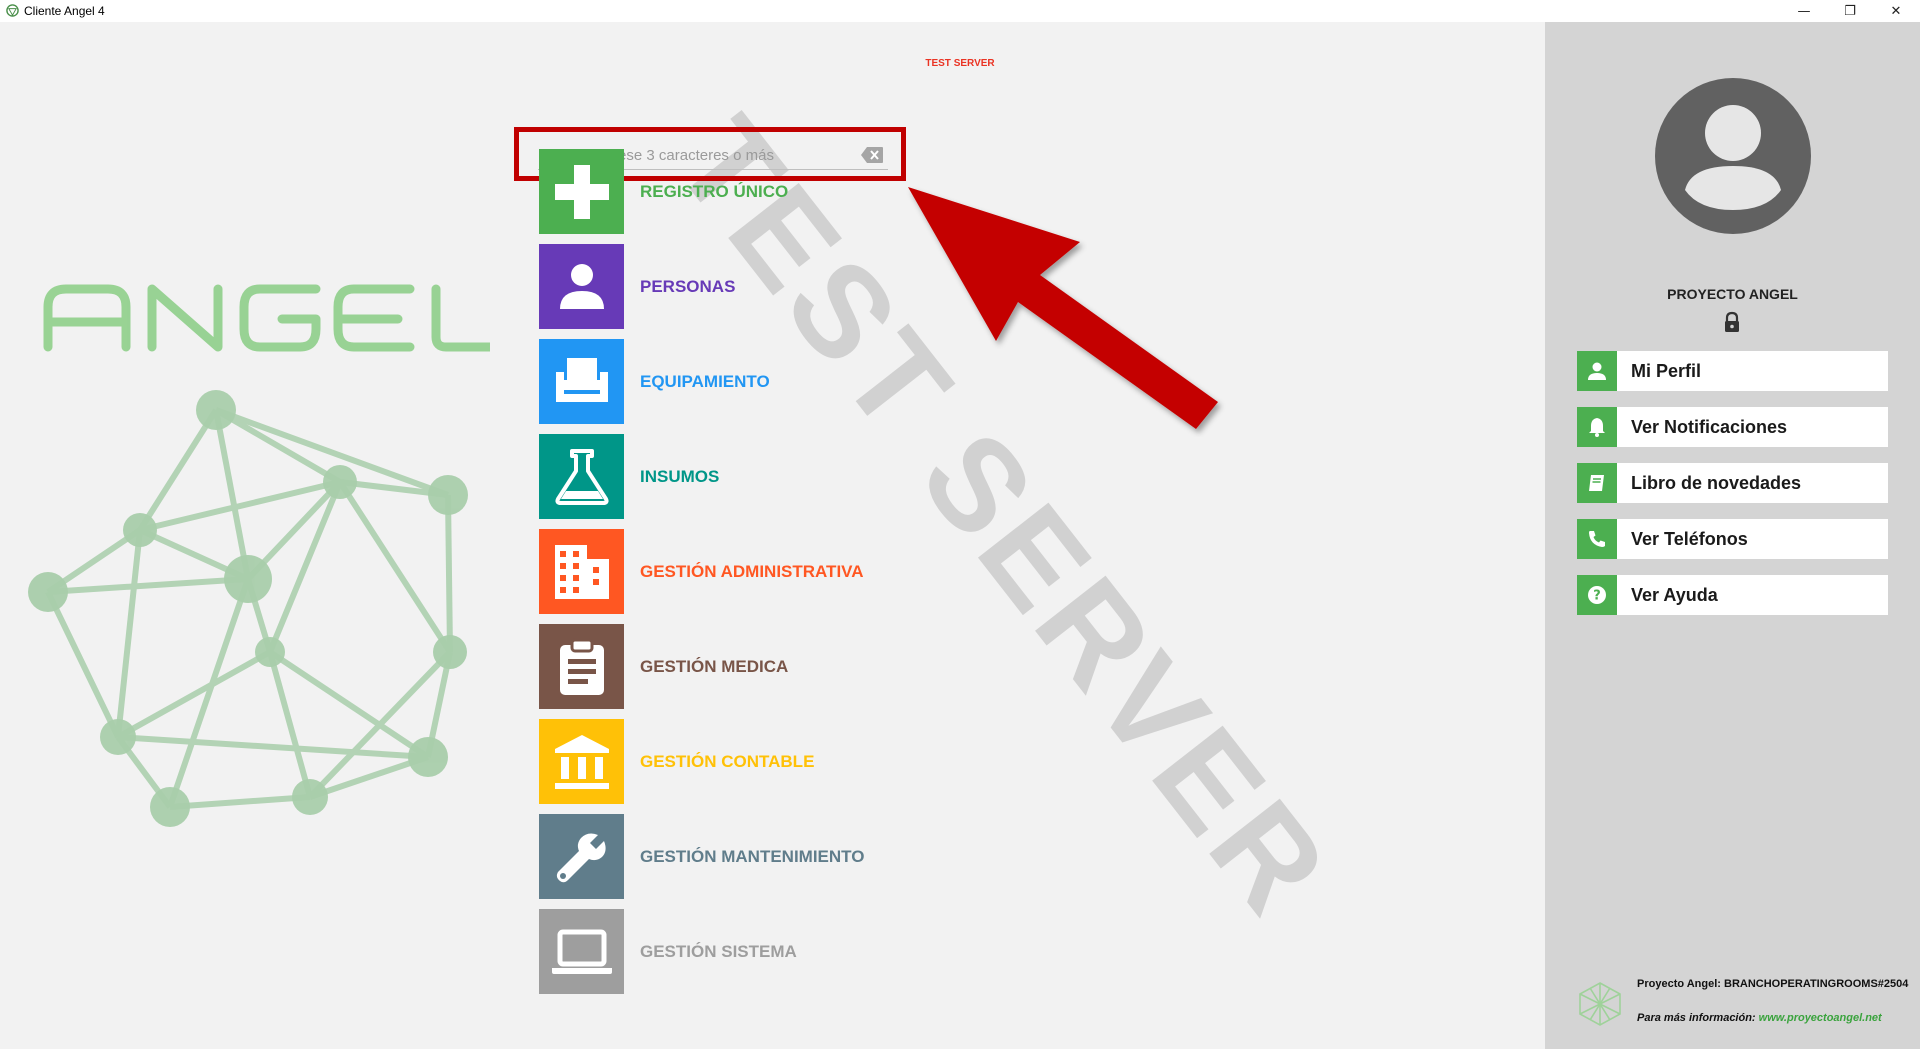 This screenshot has width=1920, height=1049. What do you see at coordinates (581, 191) in the screenshot?
I see `plus-icon` at bounding box center [581, 191].